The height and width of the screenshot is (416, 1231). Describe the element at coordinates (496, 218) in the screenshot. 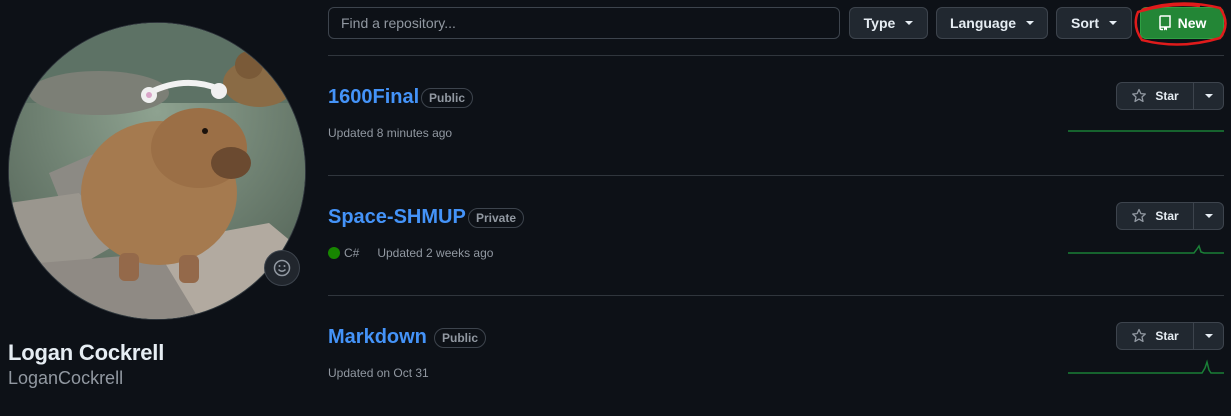

I see `visibility-badge: Private` at that location.